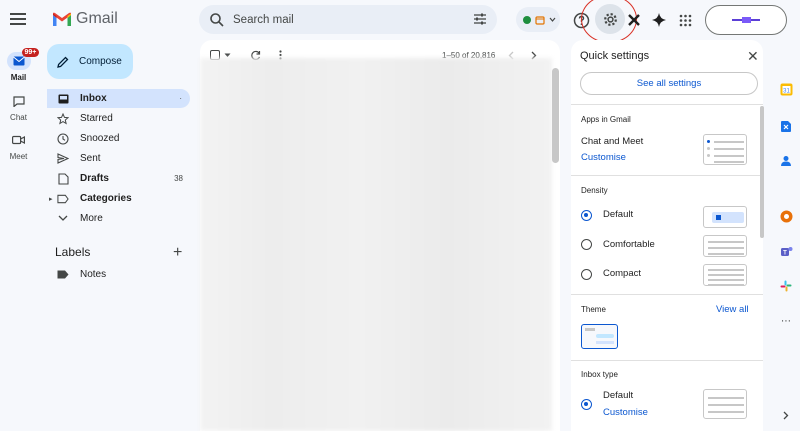 This screenshot has height=431, width=800. I want to click on nav-categories: ▸ Categories, so click(118, 198).